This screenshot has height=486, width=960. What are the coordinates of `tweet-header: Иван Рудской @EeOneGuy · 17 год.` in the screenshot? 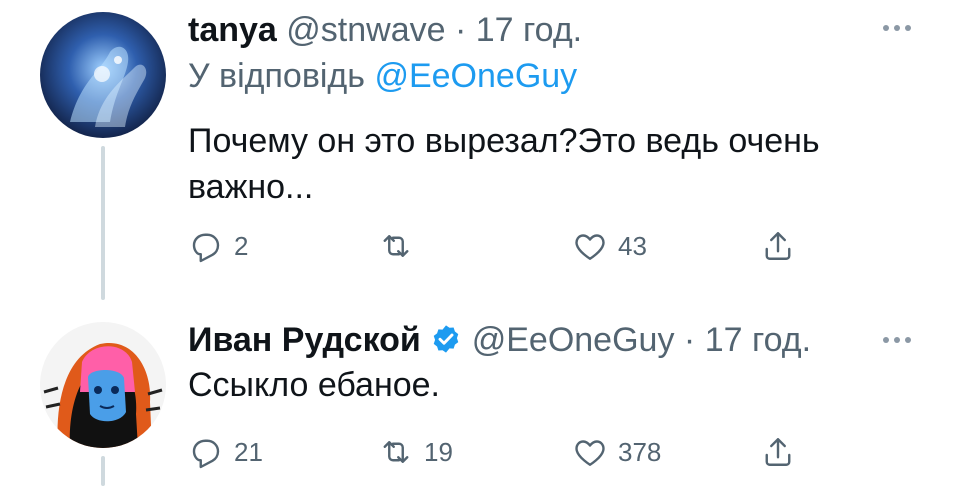 It's located at (499, 340).